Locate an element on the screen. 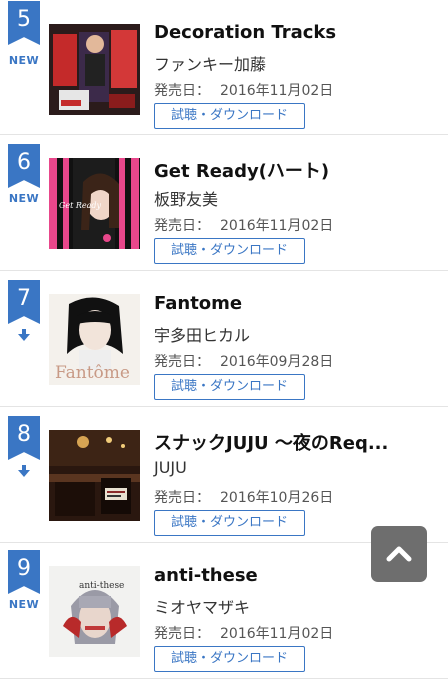  track-title: Decoration Tracks is located at coordinates (294, 32).